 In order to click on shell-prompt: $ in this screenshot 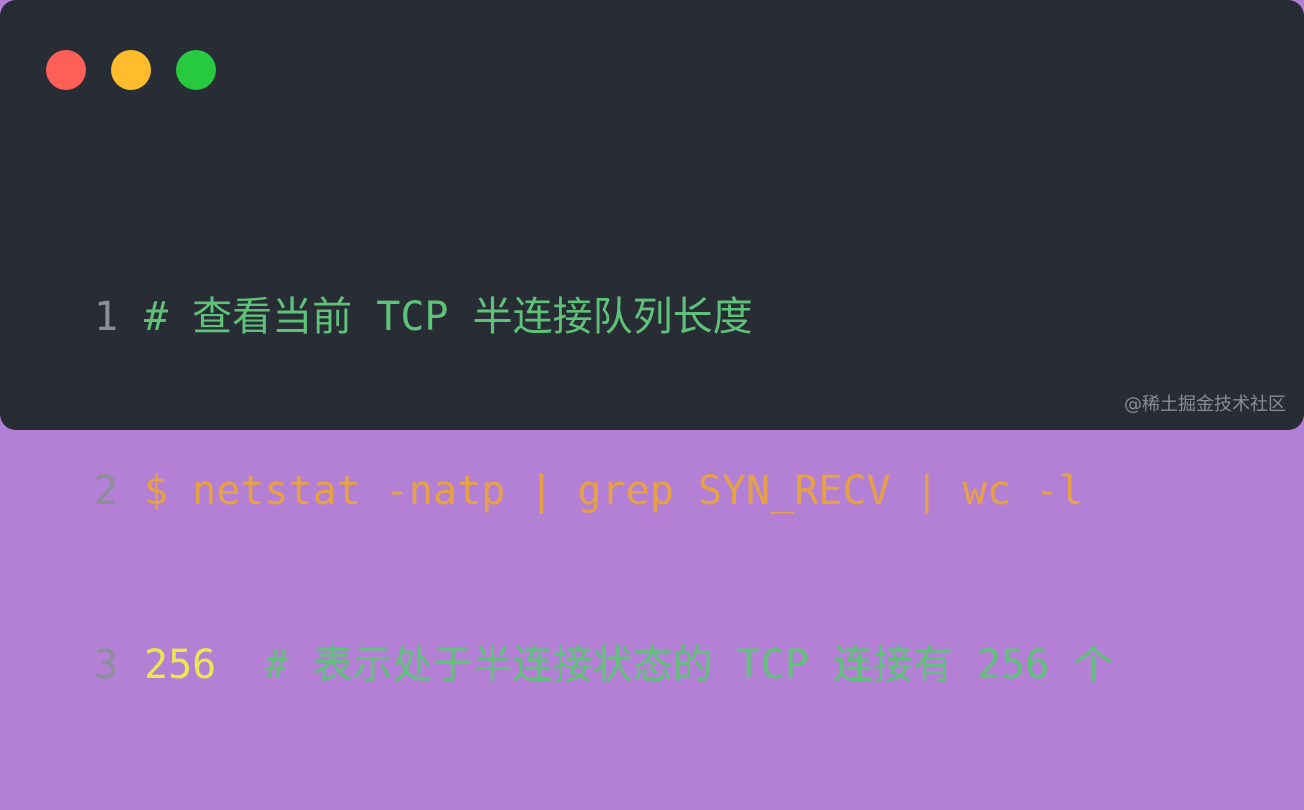, I will do `click(168, 491)`.